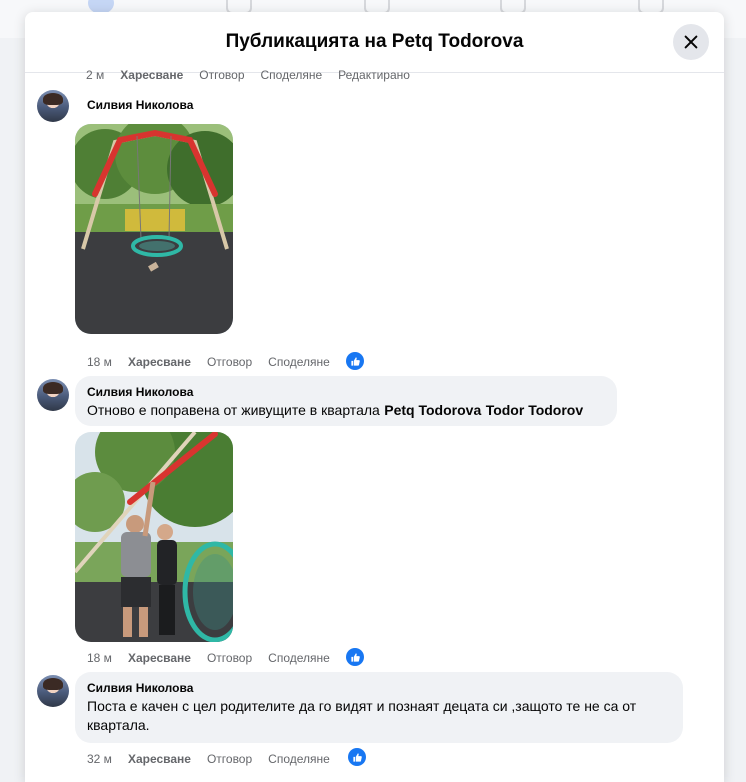 This screenshot has height=782, width=746. I want to click on comment-actions: 32 м Харесване Отговор Споделяне, so click(216, 759).